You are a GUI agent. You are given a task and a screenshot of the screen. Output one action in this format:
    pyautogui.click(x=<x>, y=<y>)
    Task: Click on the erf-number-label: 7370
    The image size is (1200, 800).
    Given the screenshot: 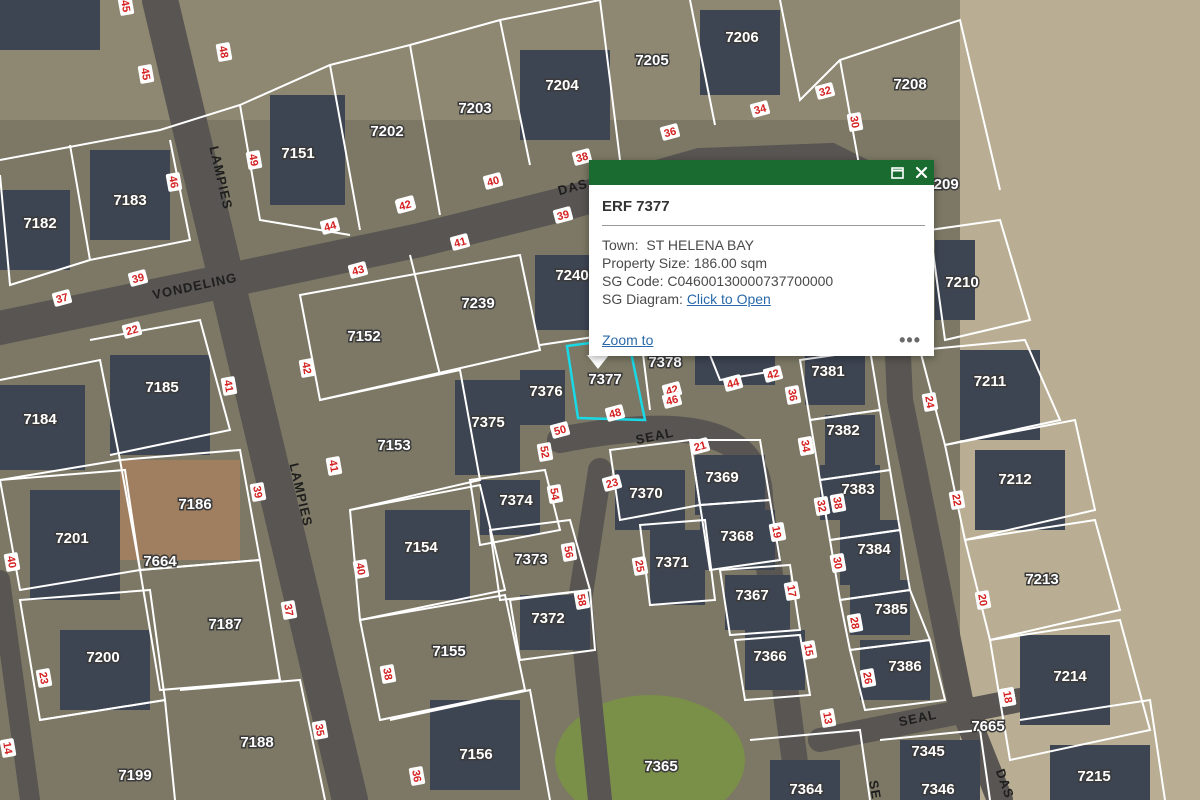 What is the action you would take?
    pyautogui.click(x=645, y=493)
    